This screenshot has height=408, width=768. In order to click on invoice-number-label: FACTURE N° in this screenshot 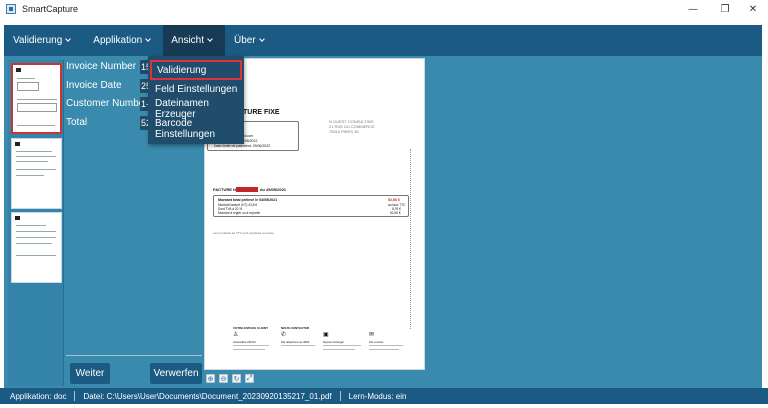, I will do `click(225, 189)`.